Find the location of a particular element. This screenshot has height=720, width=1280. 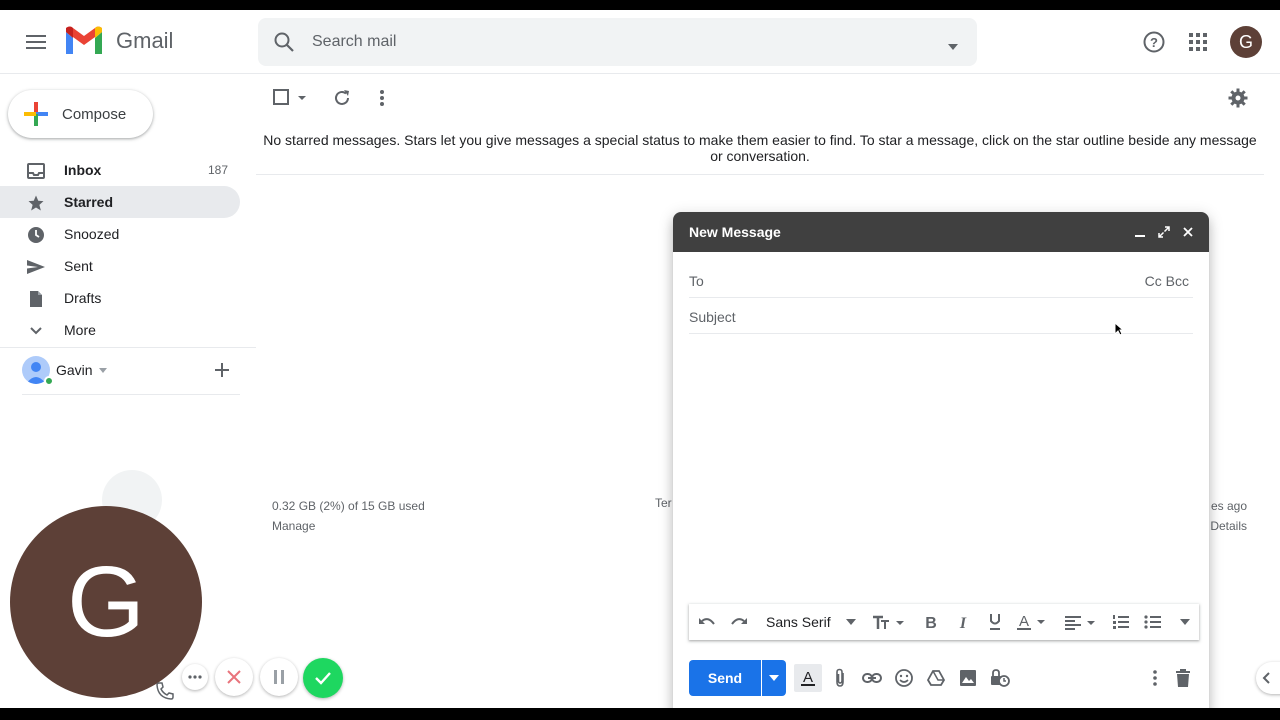

bold-icon: B is located at coordinates (931, 622).